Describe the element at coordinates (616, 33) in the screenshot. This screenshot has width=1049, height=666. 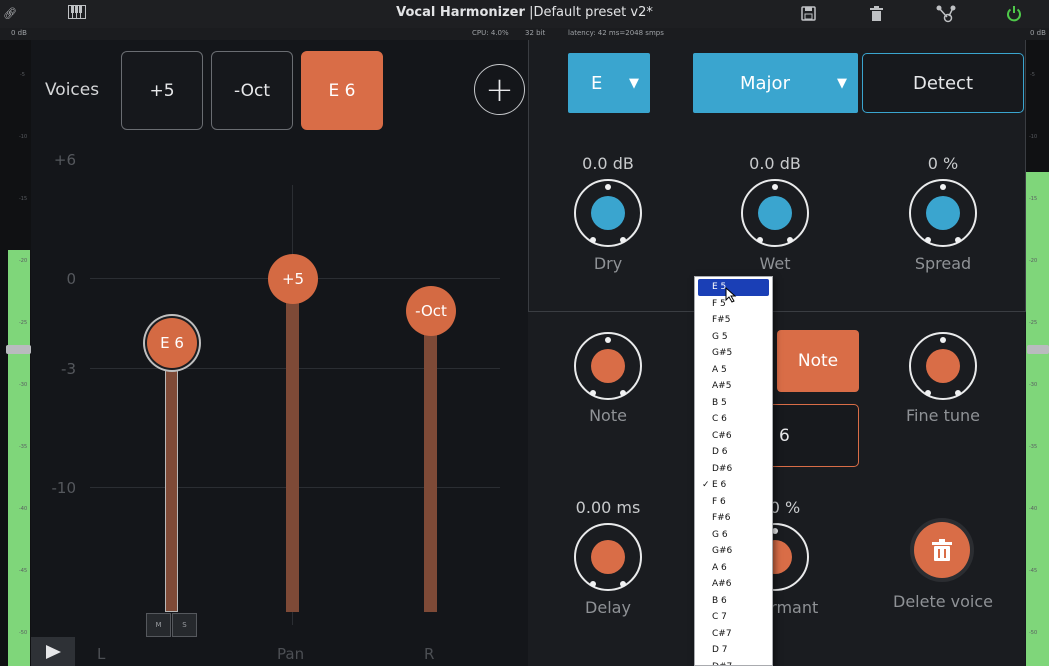
I see `latency-readout: latency: 42 ms=2048 smps` at that location.